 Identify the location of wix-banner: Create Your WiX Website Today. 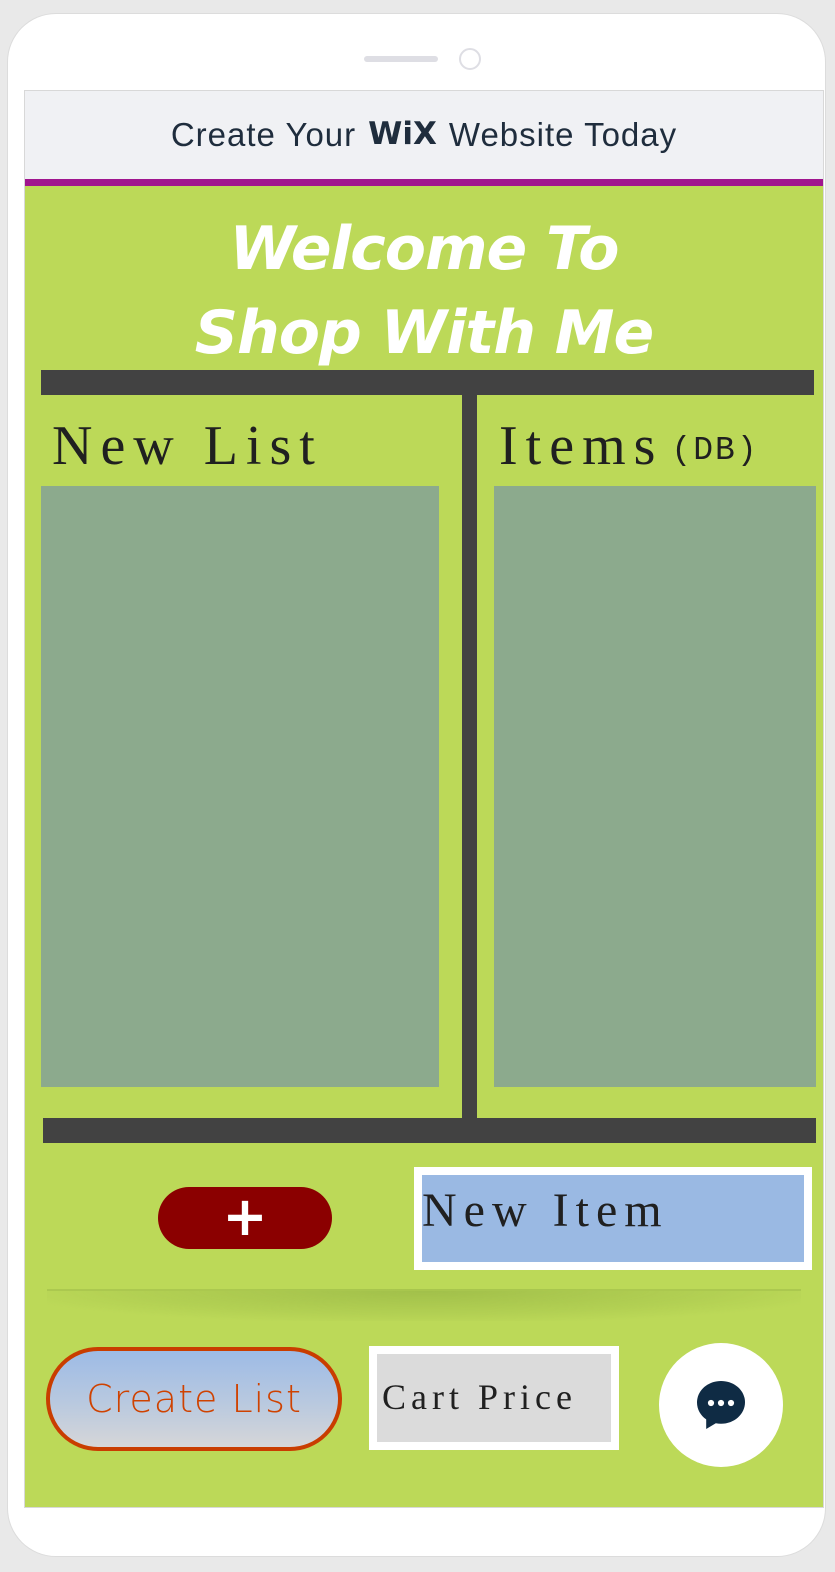
(424, 138).